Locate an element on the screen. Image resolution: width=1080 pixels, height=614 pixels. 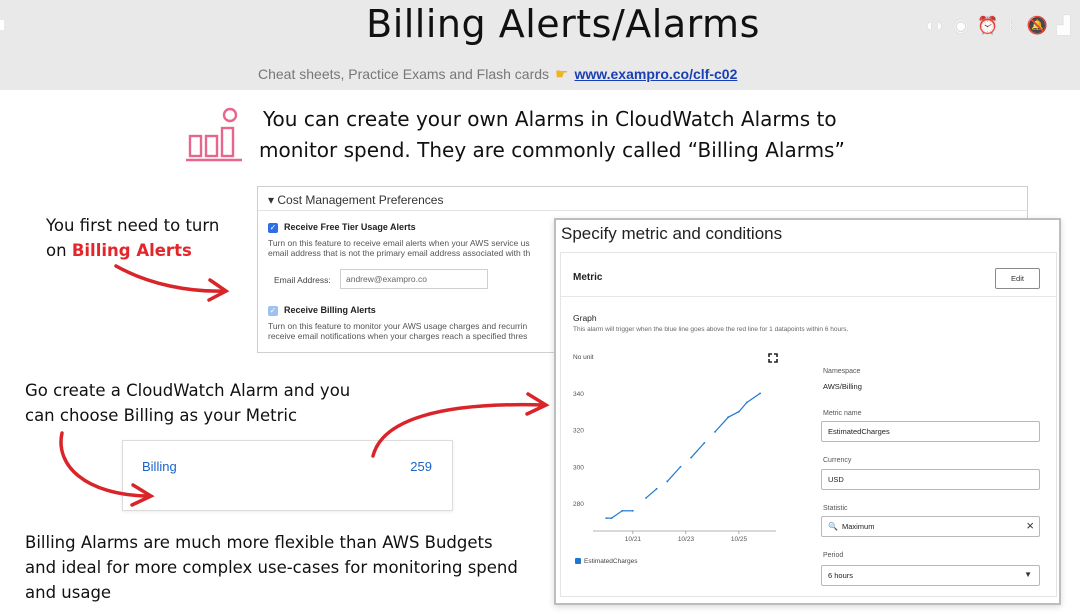
course-link: www.exampro.co/clf-c02 is located at coordinates (655, 74).